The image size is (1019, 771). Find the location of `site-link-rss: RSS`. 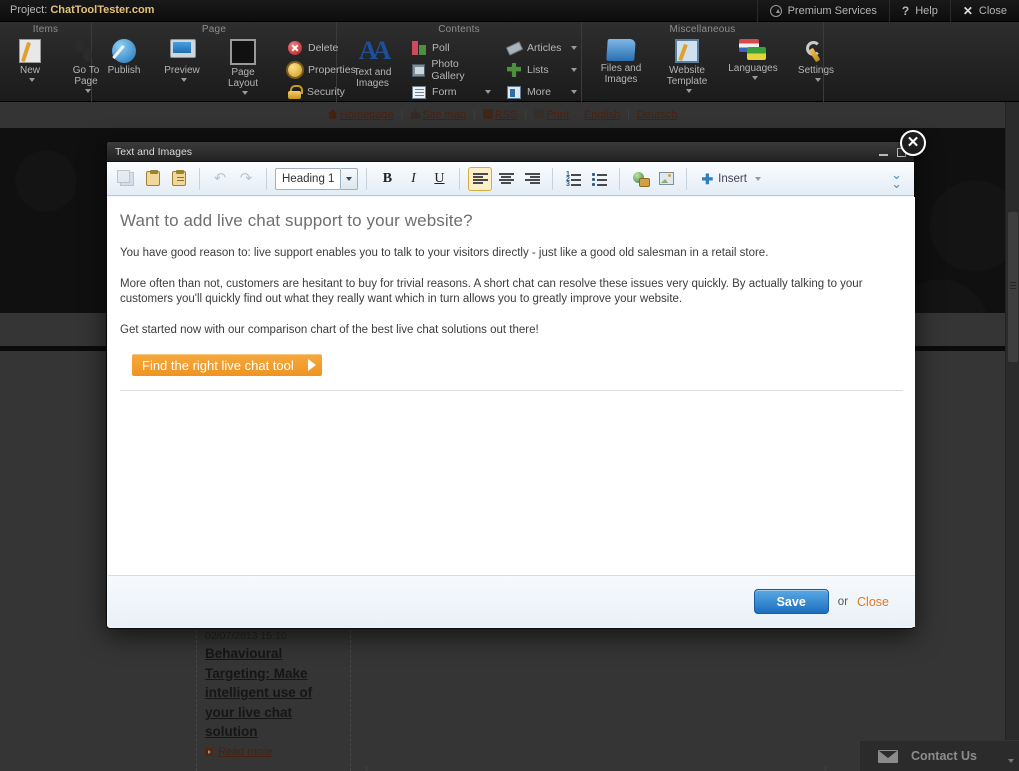

site-link-rss: RSS is located at coordinates (499, 115).